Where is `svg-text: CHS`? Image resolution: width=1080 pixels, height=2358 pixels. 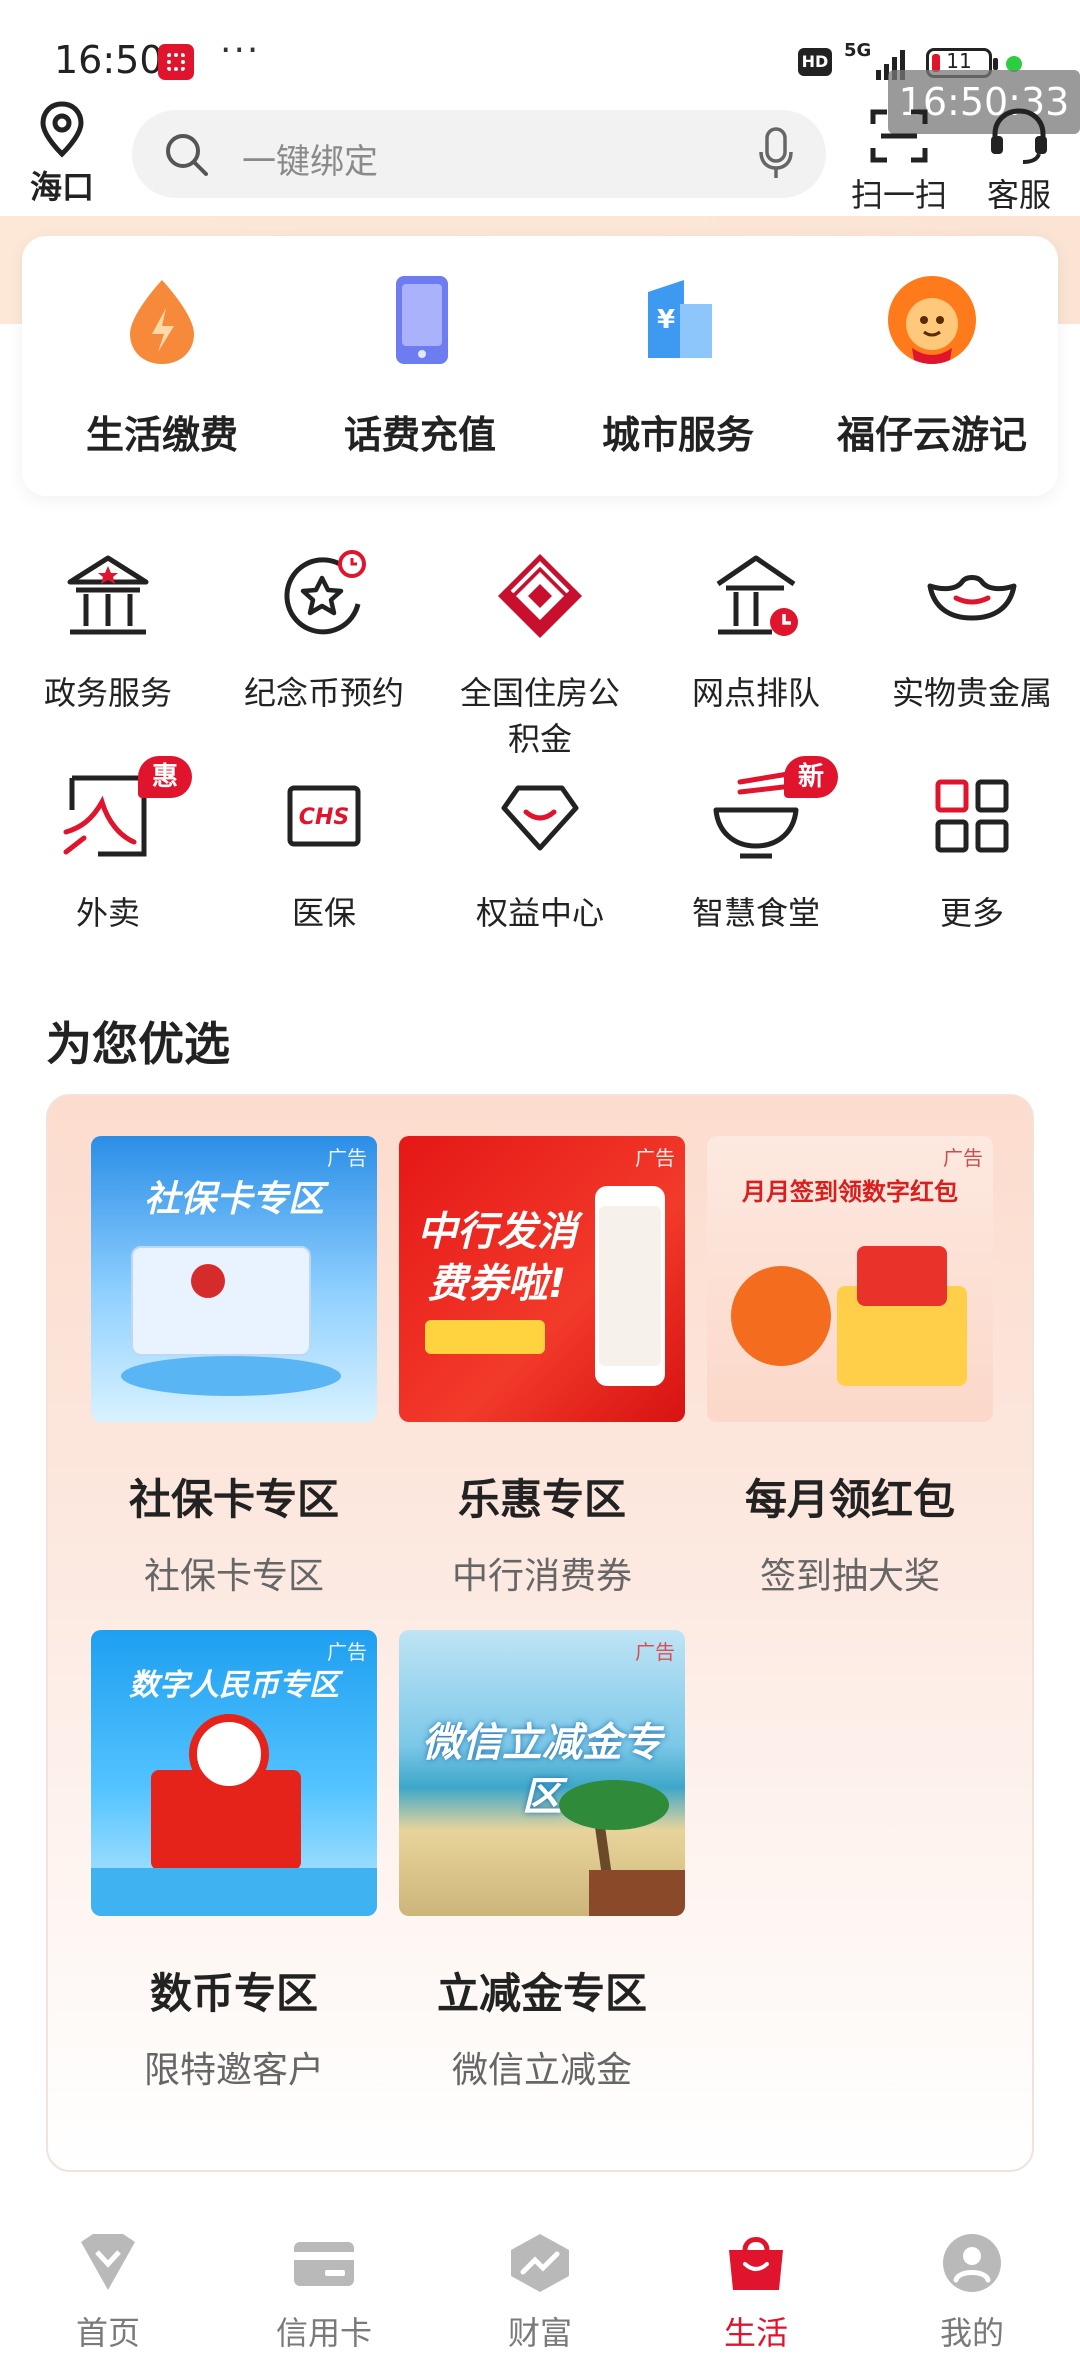
svg-text: CHS is located at coordinates (324, 817).